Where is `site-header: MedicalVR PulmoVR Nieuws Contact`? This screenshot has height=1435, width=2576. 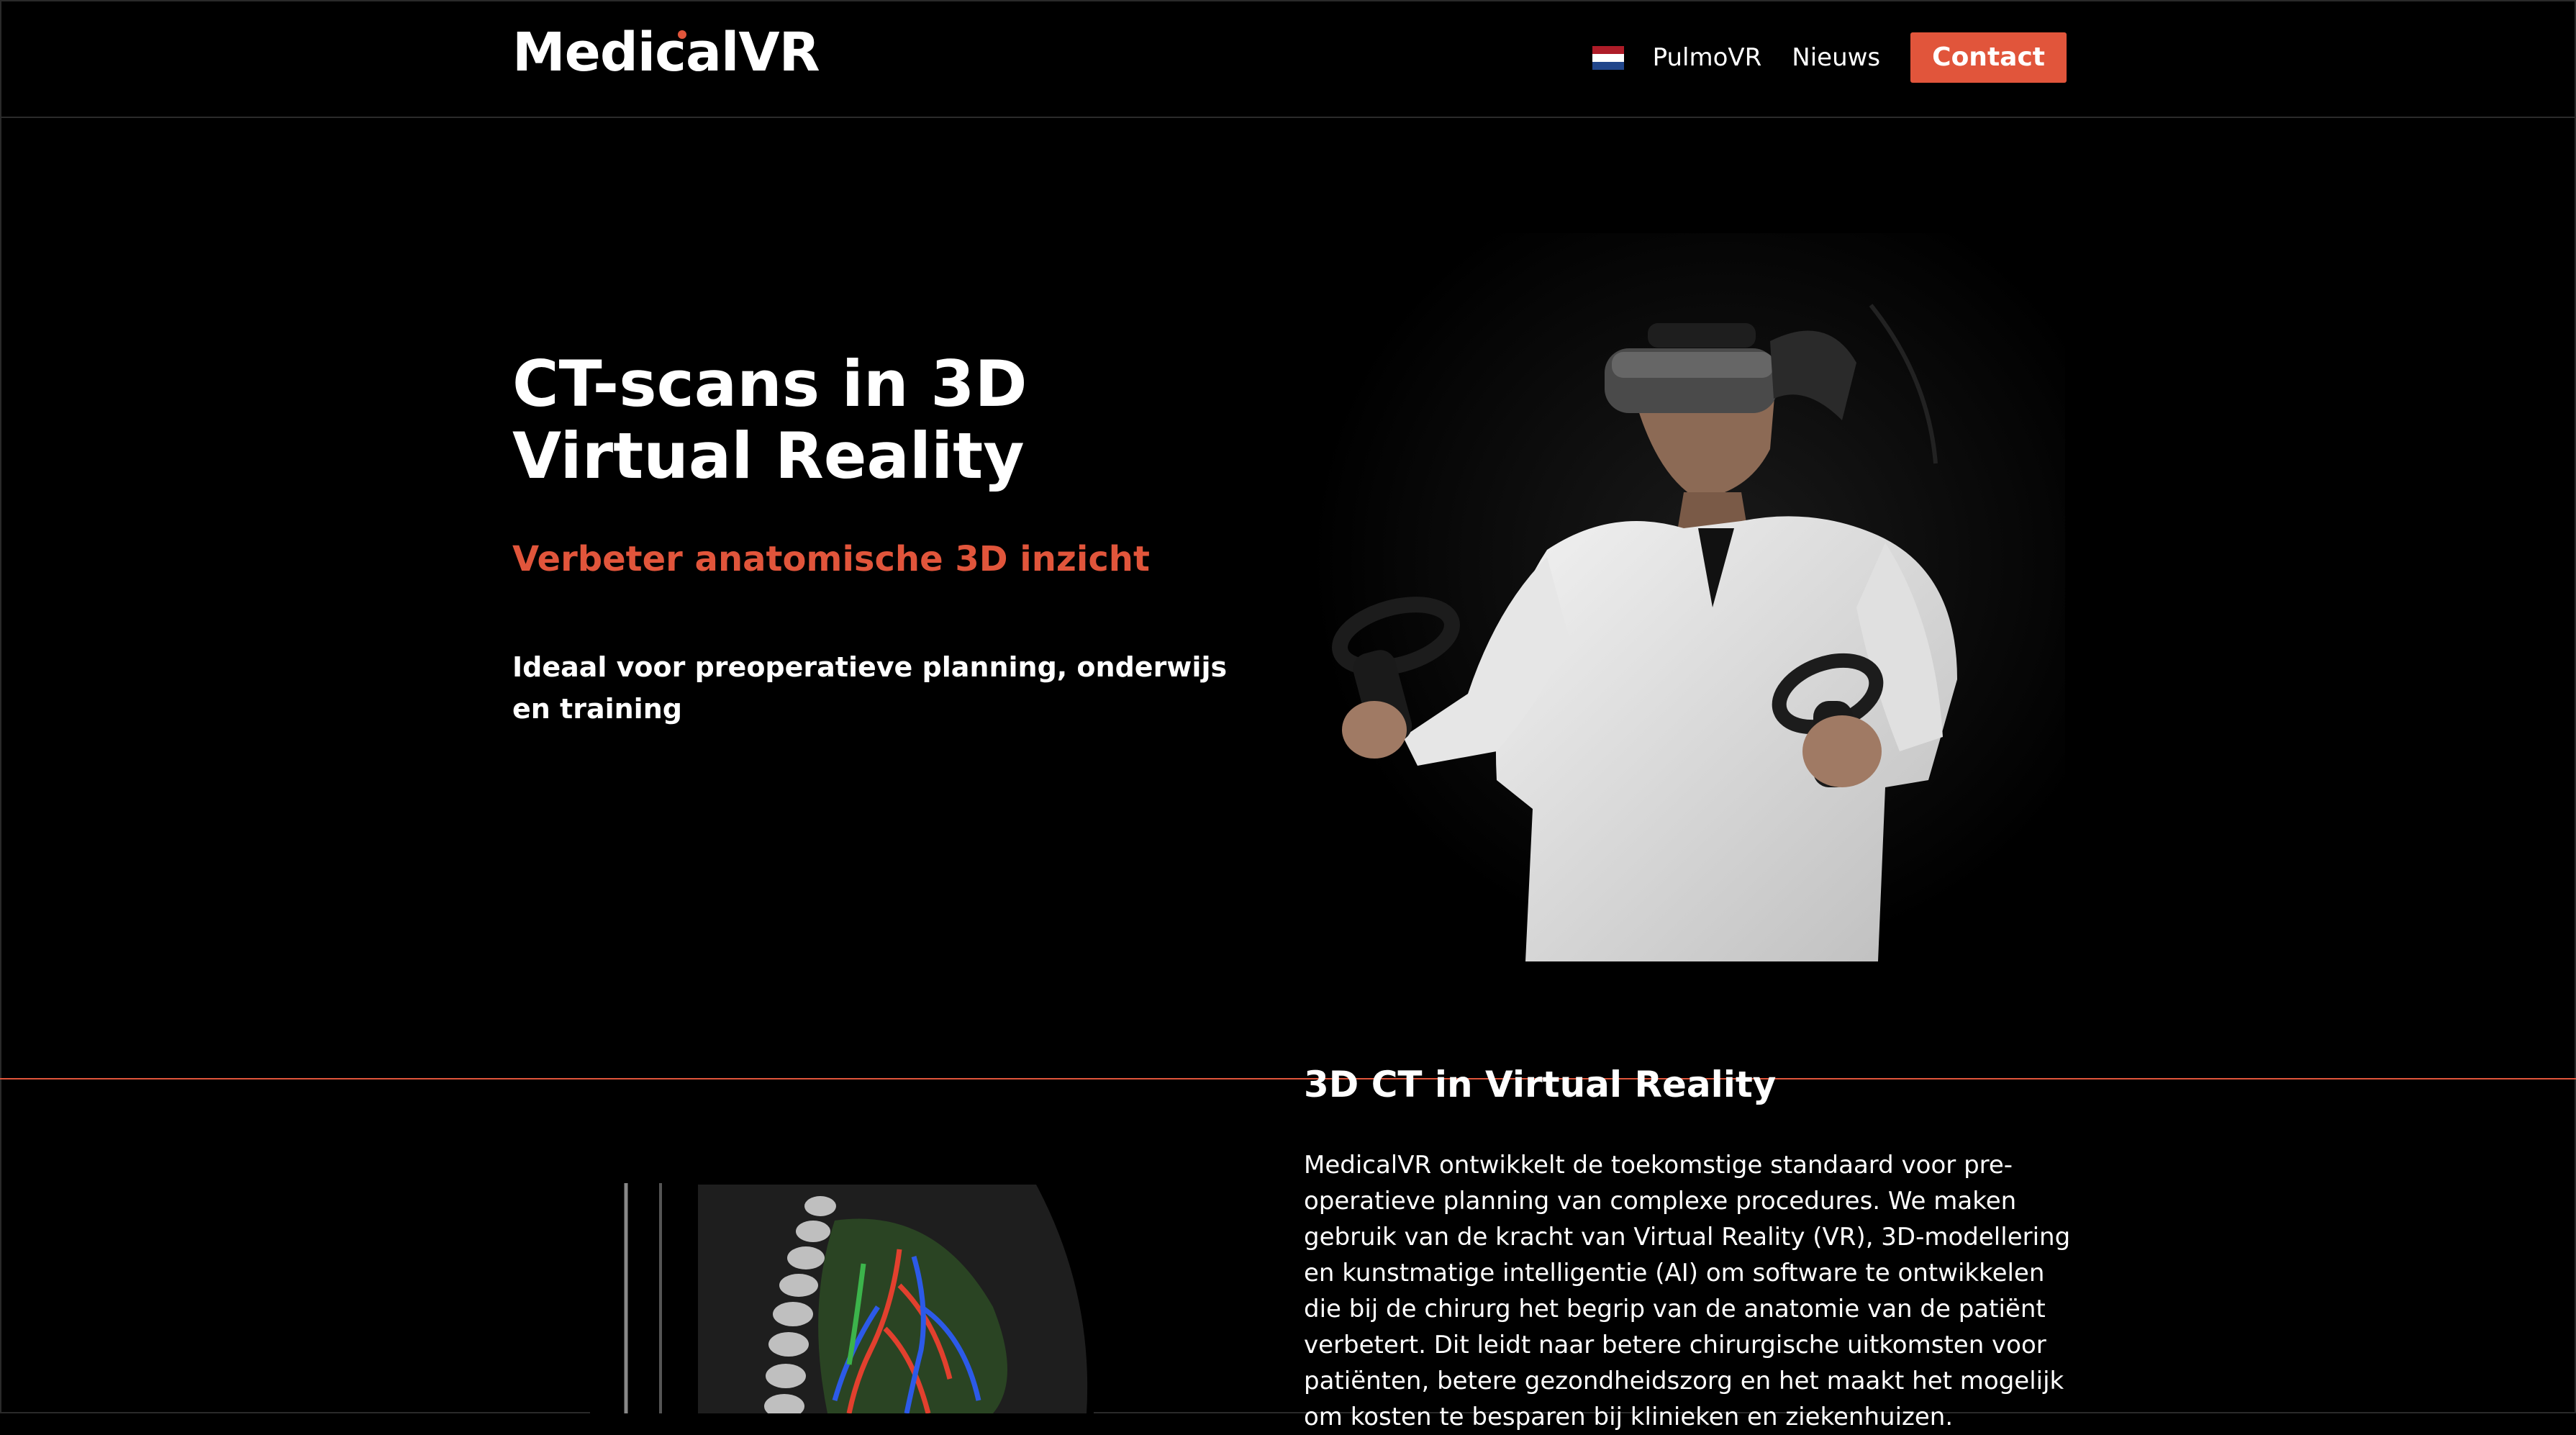
site-header: MedicalVR PulmoVR Nieuws Contact is located at coordinates (1288, 59).